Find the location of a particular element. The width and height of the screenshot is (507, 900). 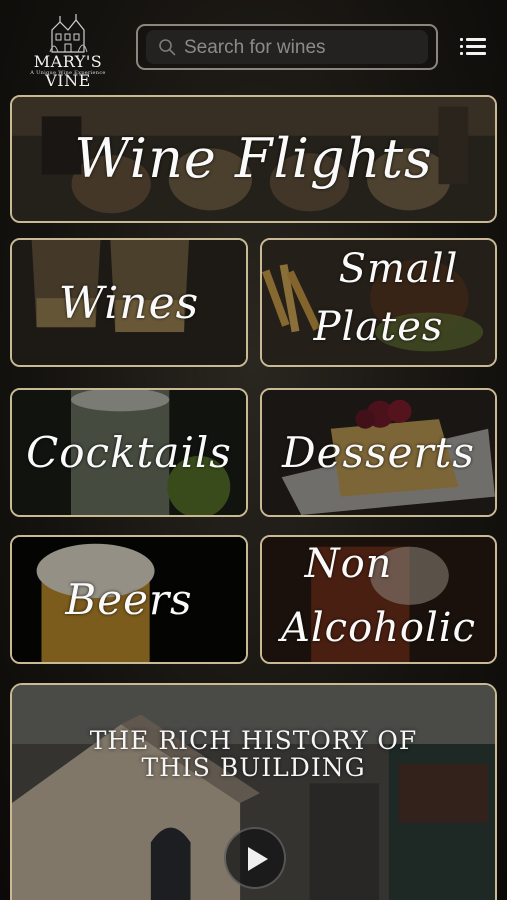

brand-logo: MARY'S VINE A Unique Wine Experience is located at coordinates (68, 51).